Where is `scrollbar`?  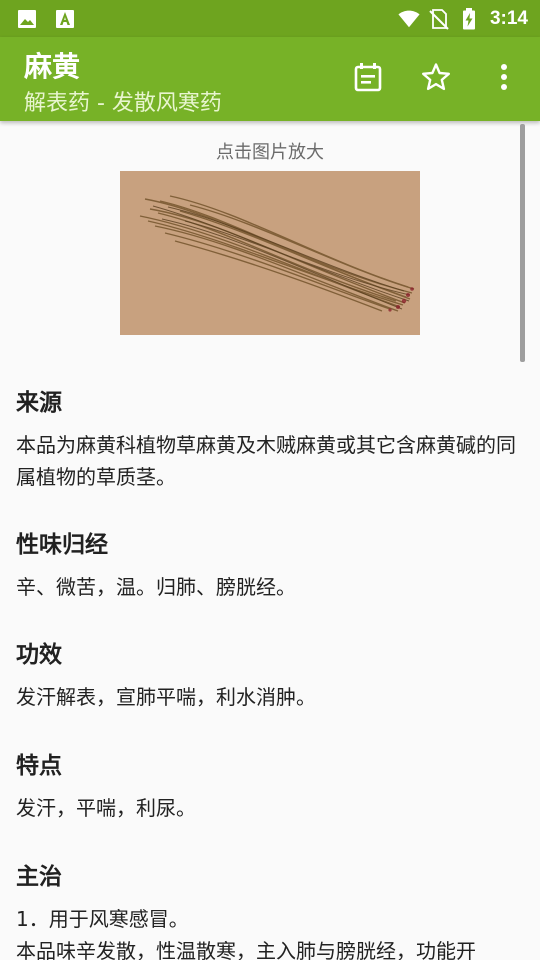
scrollbar is located at coordinates (522, 243).